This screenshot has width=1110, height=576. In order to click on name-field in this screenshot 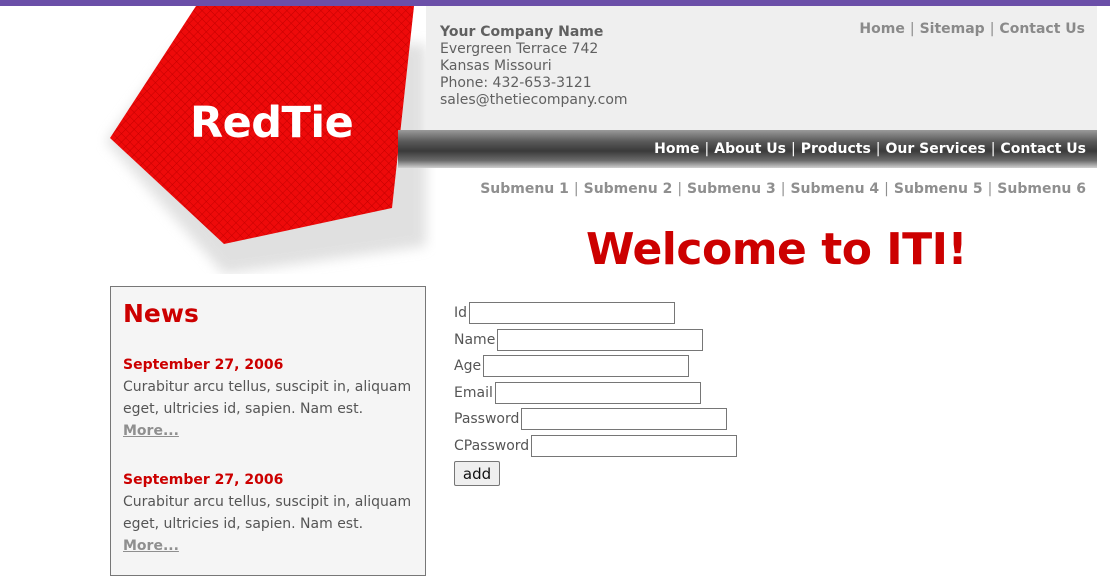, I will do `click(600, 339)`.